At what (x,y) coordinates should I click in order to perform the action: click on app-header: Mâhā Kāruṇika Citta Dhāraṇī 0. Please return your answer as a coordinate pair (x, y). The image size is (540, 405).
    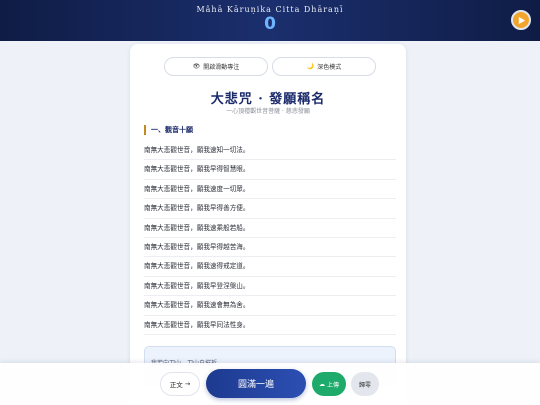
    Looking at the image, I should click on (270, 20).